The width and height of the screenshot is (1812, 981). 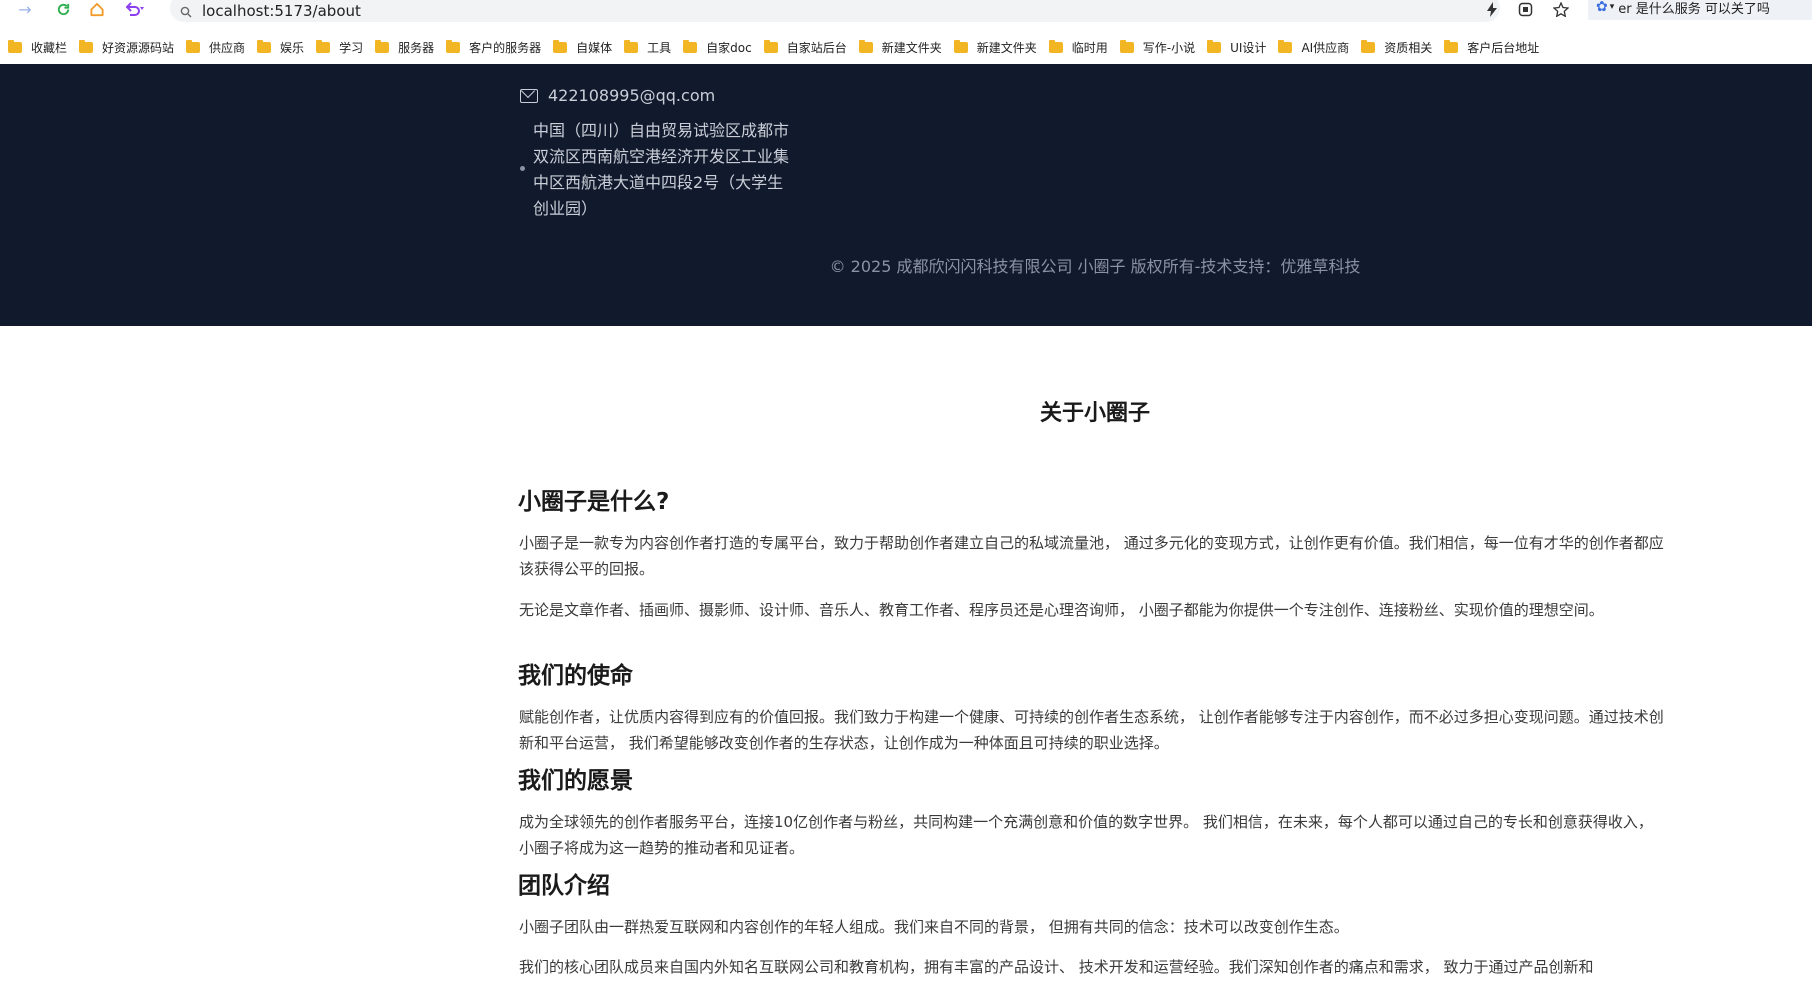 I want to click on bookmark-item: AI供应商, so click(x=1313, y=47).